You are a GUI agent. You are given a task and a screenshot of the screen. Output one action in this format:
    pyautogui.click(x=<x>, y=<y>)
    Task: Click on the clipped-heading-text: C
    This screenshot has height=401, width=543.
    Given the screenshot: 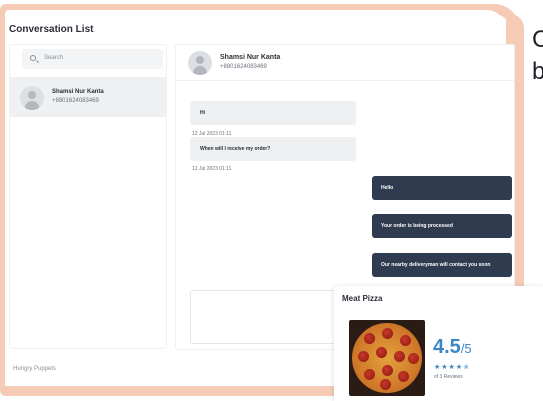 What is the action you would take?
    pyautogui.click(x=537, y=39)
    